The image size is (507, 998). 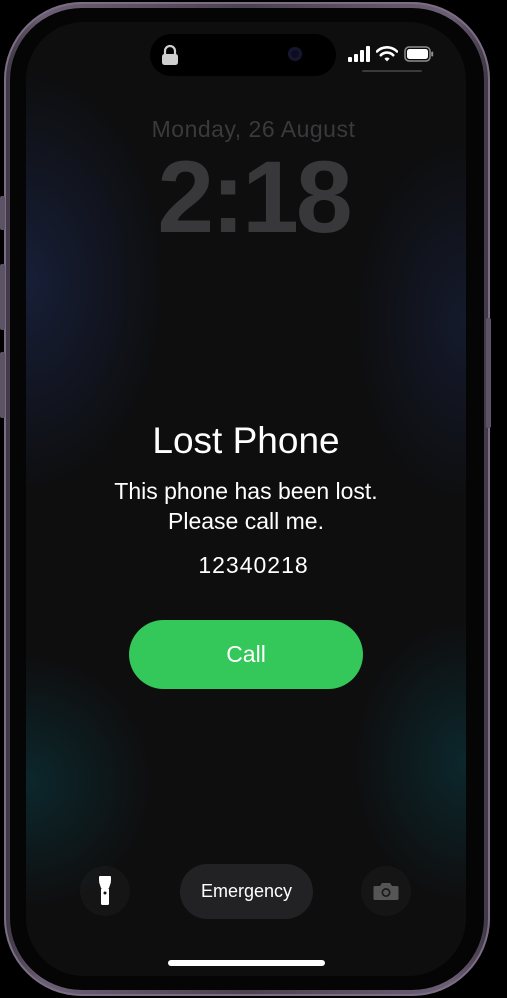 What do you see at coordinates (392, 71) in the screenshot?
I see `status-divider` at bounding box center [392, 71].